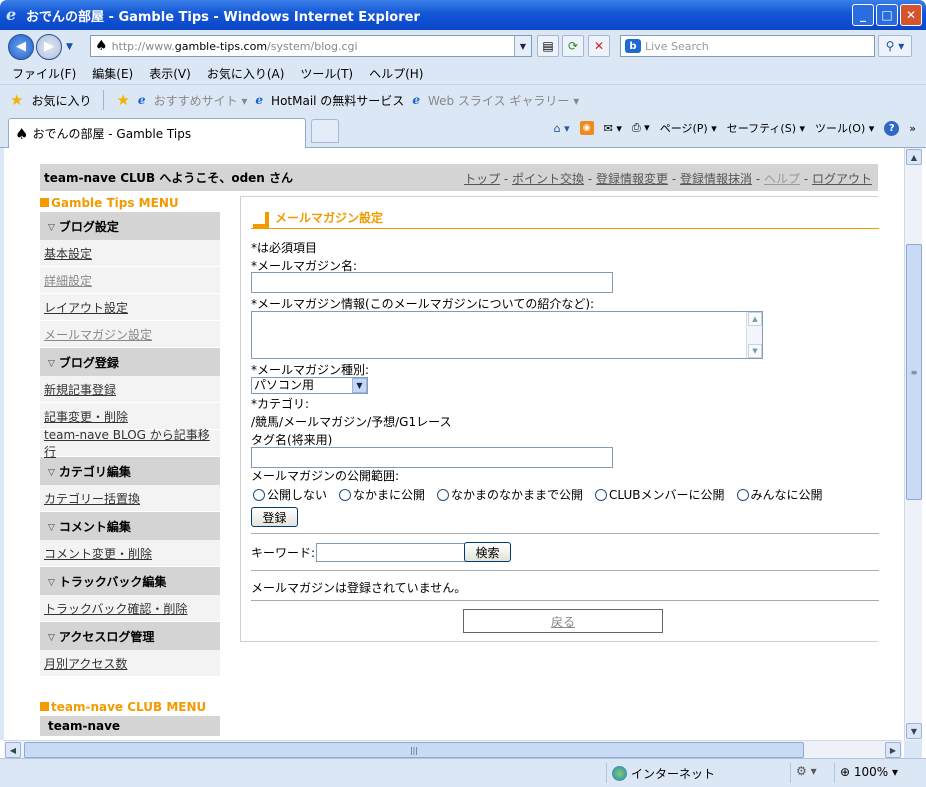 The image size is (926, 787). What do you see at coordinates (326, 73) in the screenshot?
I see `menu-tools: ツール(T)` at bounding box center [326, 73].